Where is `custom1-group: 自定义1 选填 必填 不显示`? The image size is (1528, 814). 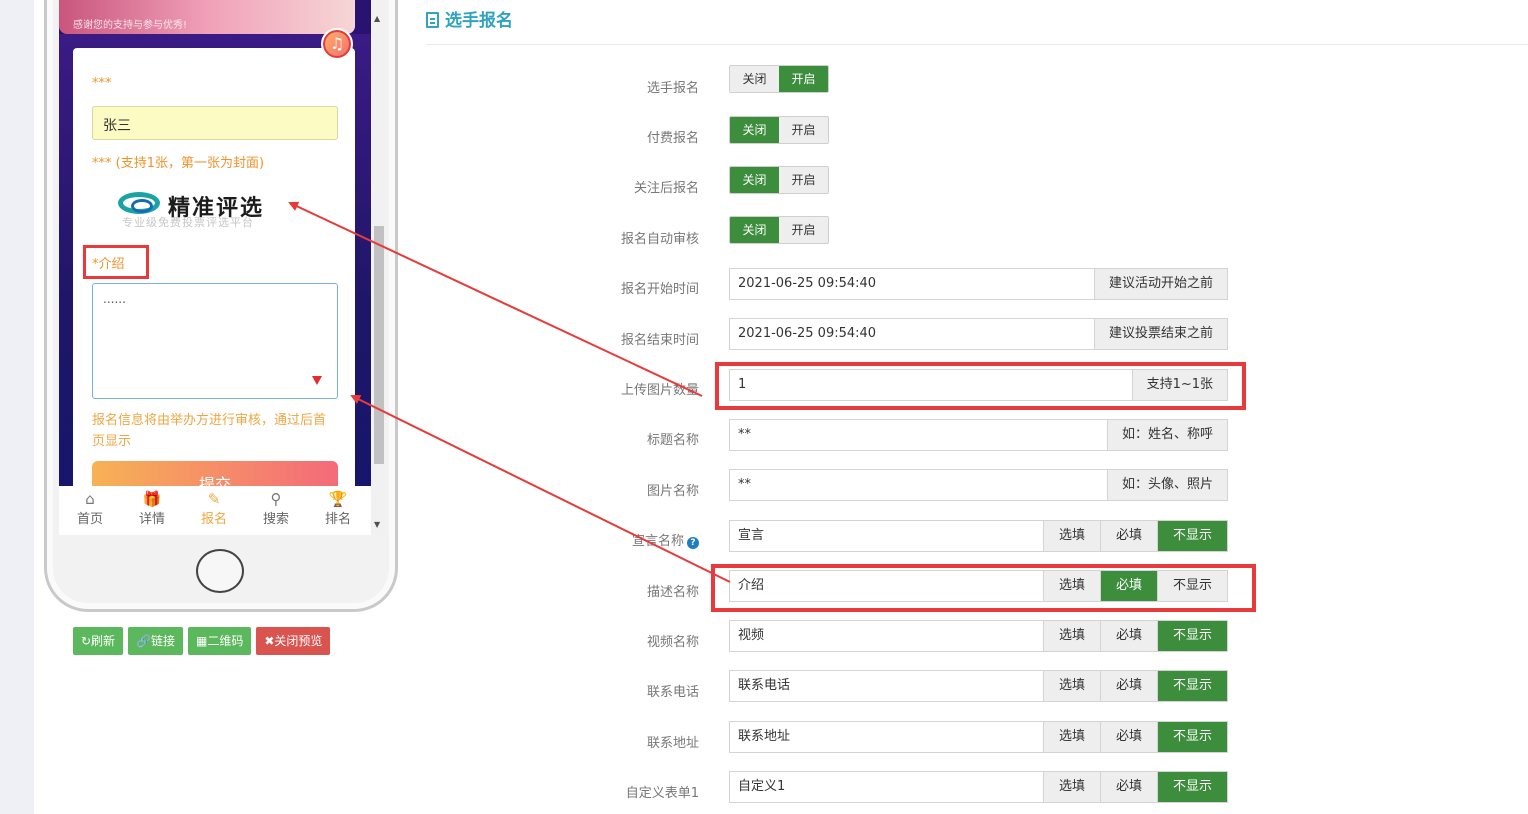
custom1-group: 自定义1 选填 必填 不显示 is located at coordinates (978, 787).